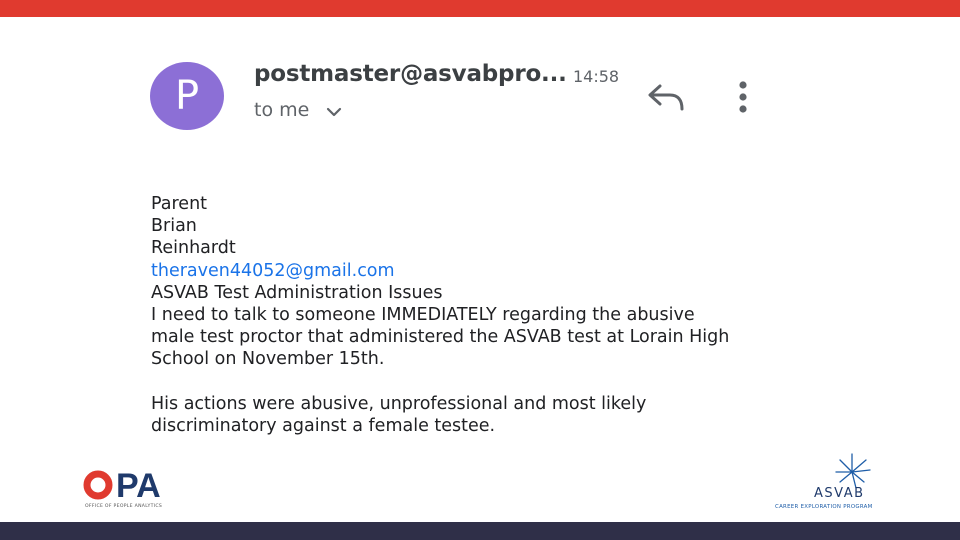 This screenshot has height=540, width=960. Describe the element at coordinates (480, 531) in the screenshot. I see `bottom-accent-bar` at that location.